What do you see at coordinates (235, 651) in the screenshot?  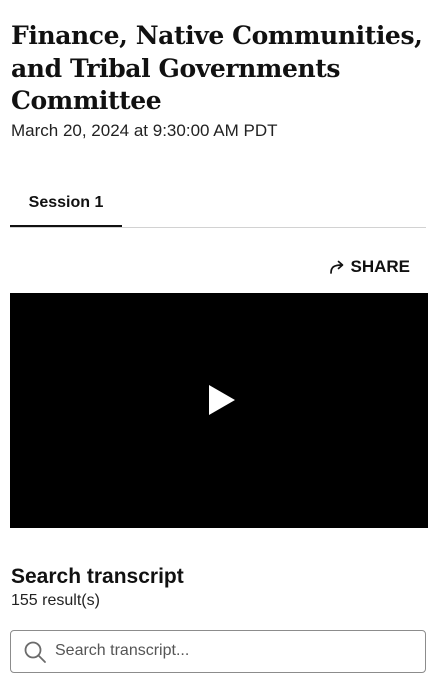 I see `search-input` at bounding box center [235, 651].